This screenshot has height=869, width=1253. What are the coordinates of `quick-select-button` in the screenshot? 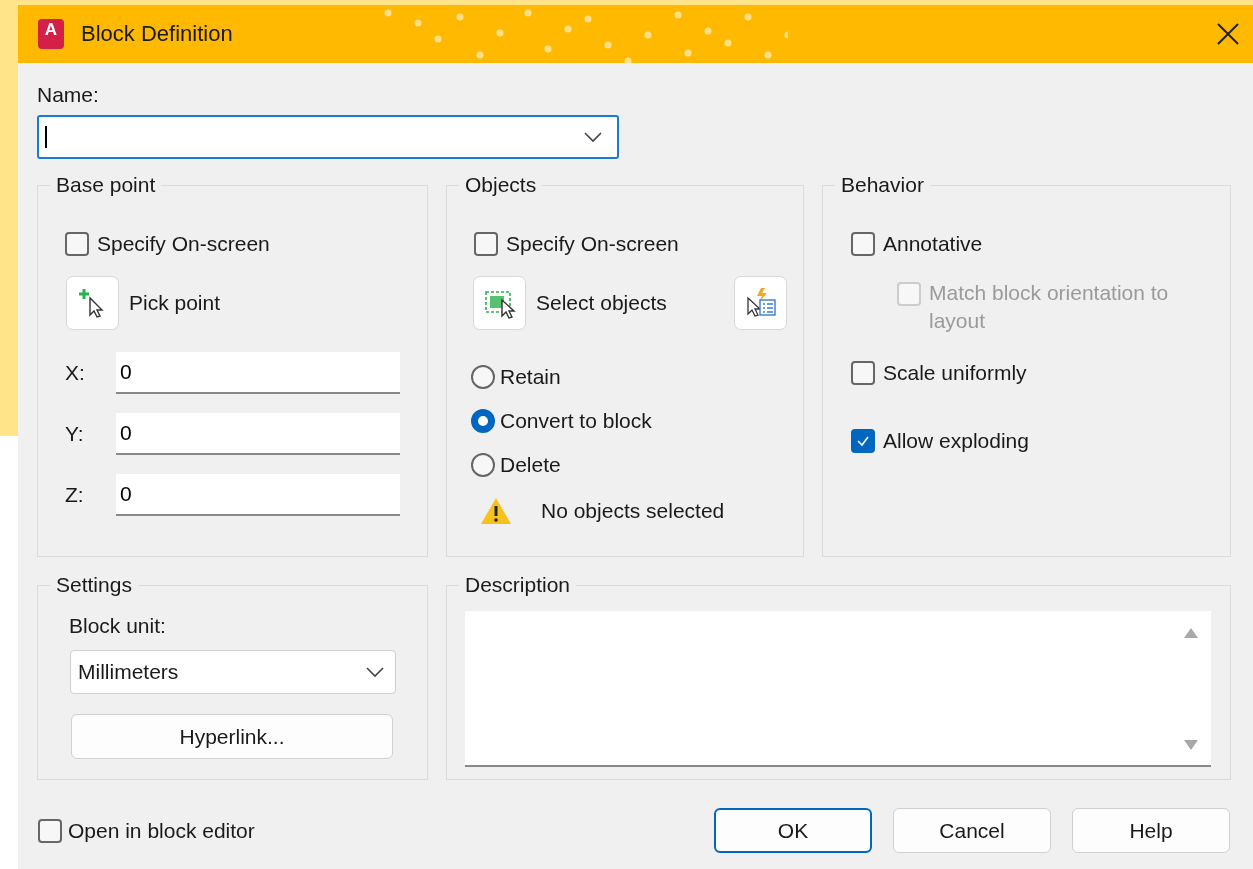 It's located at (760, 303).